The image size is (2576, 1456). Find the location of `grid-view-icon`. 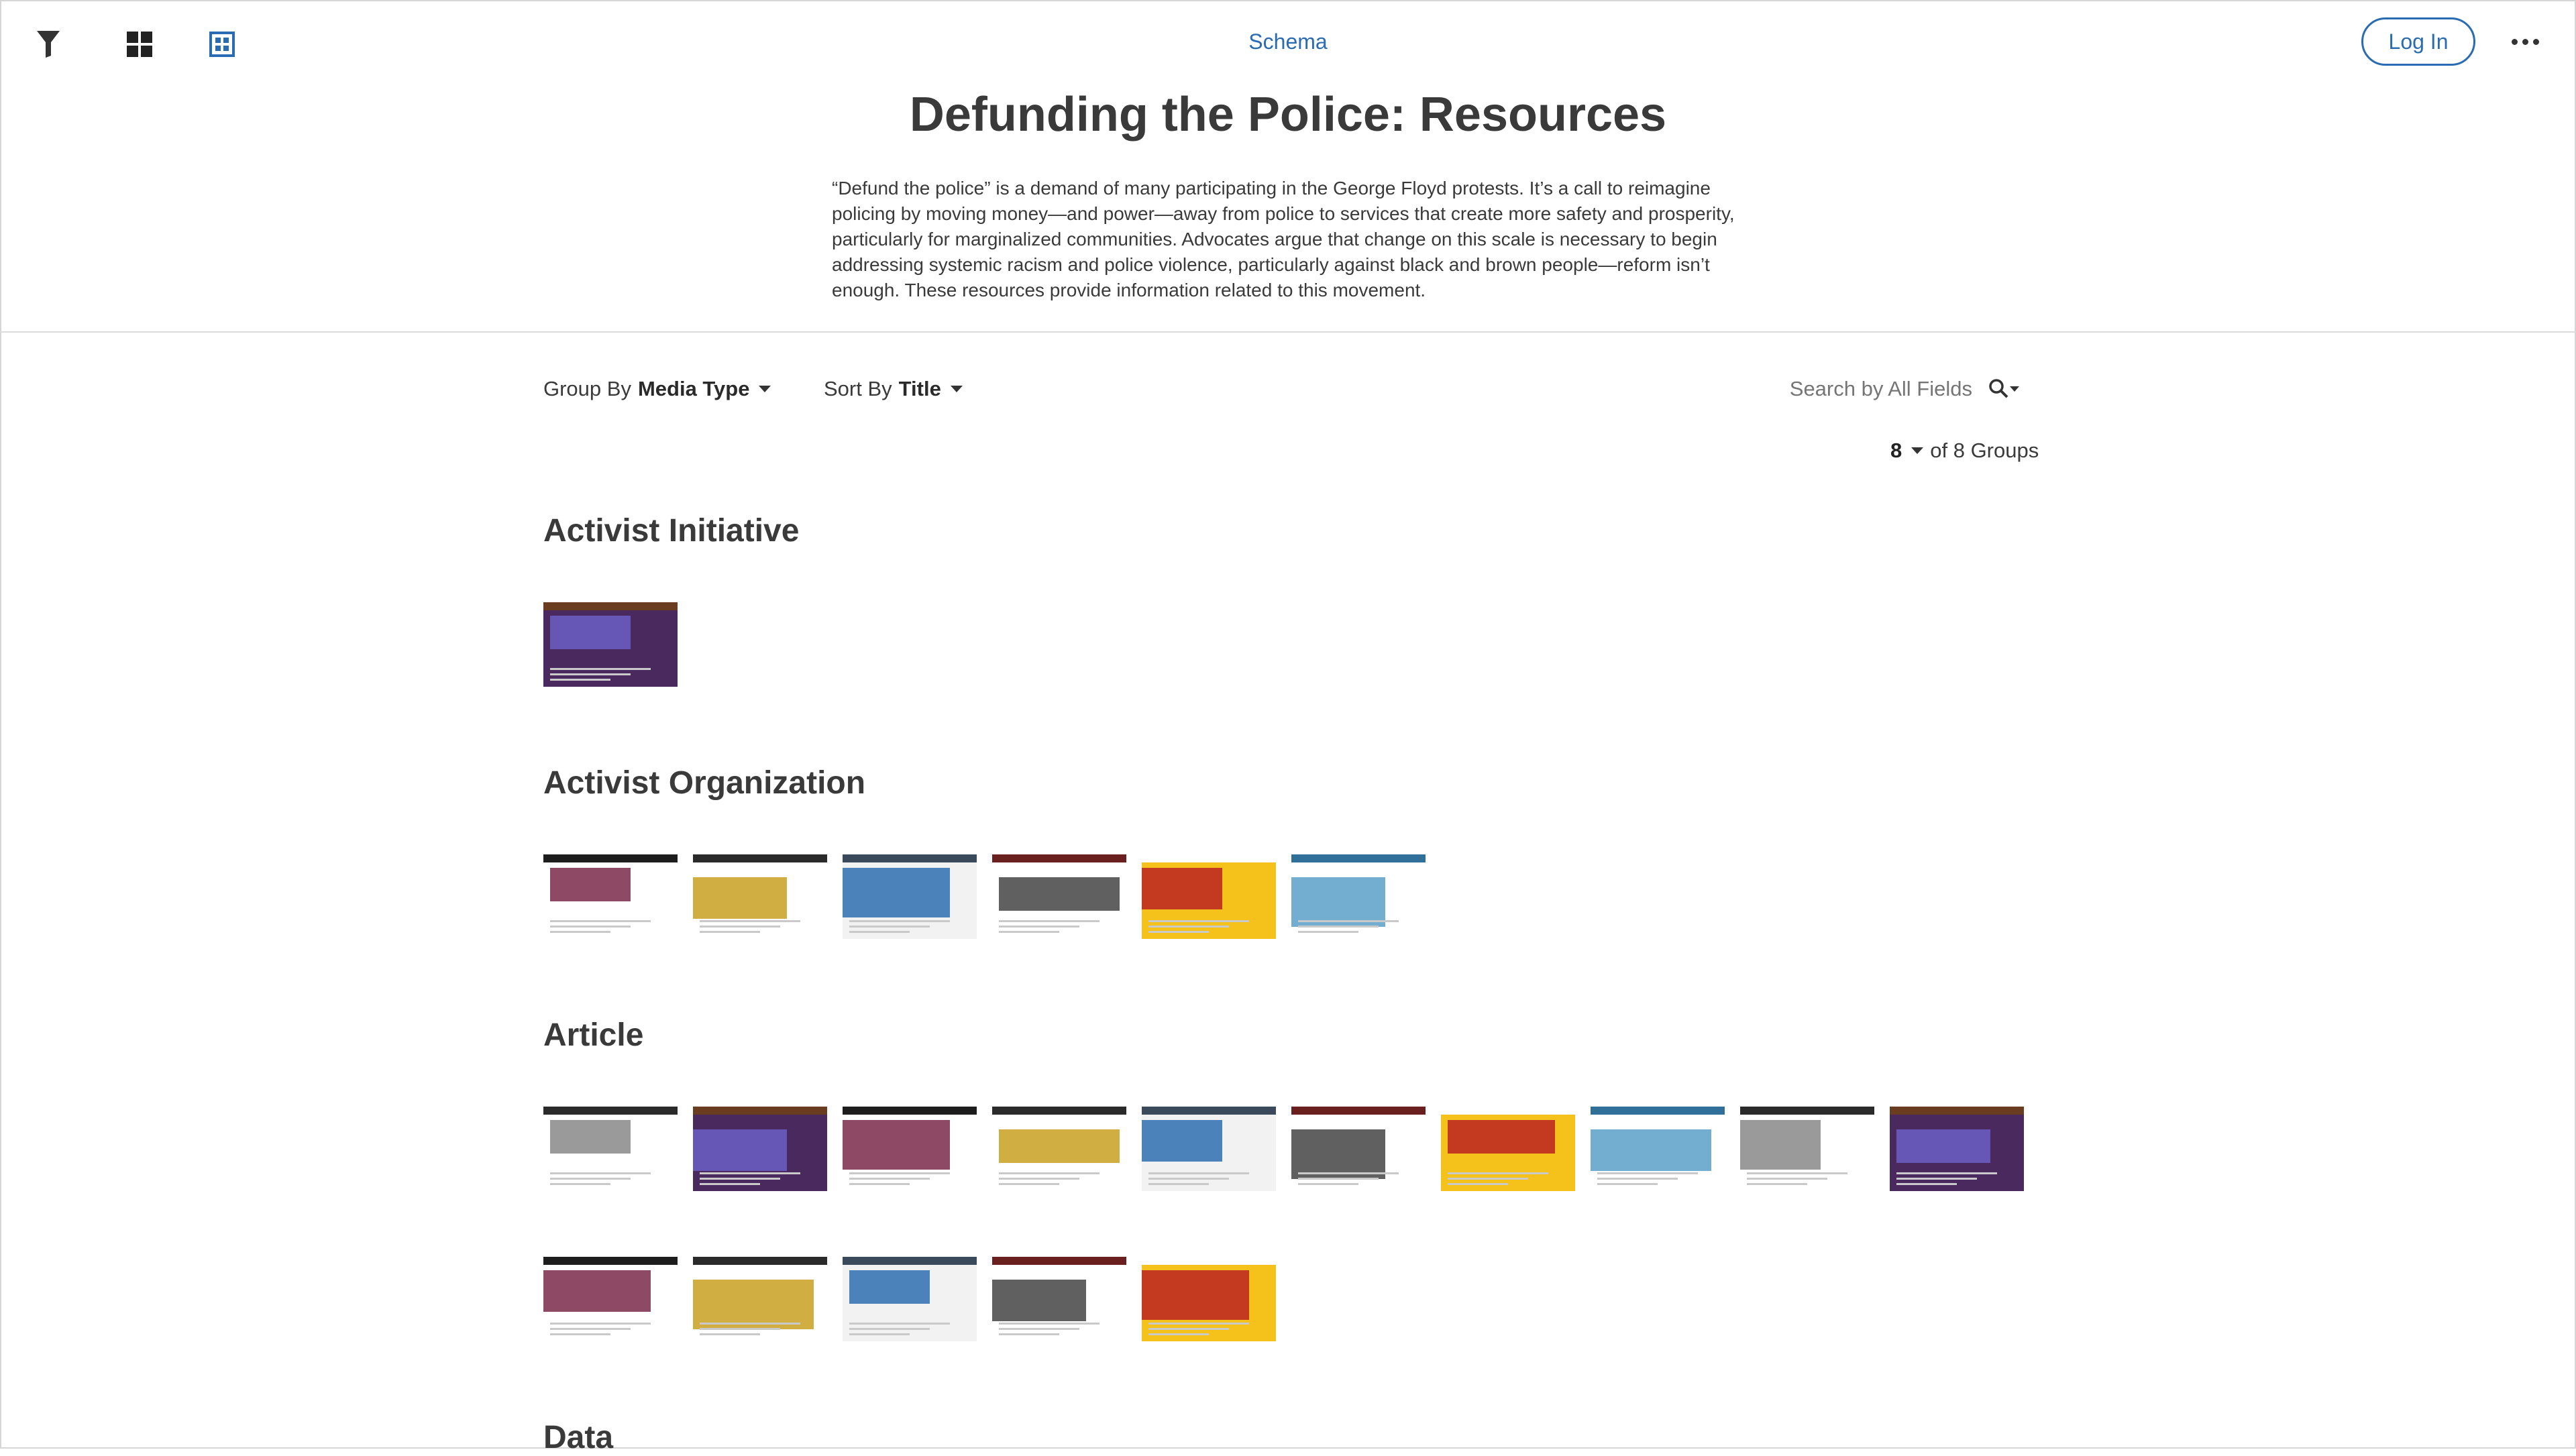

grid-view-icon is located at coordinates (139, 44).